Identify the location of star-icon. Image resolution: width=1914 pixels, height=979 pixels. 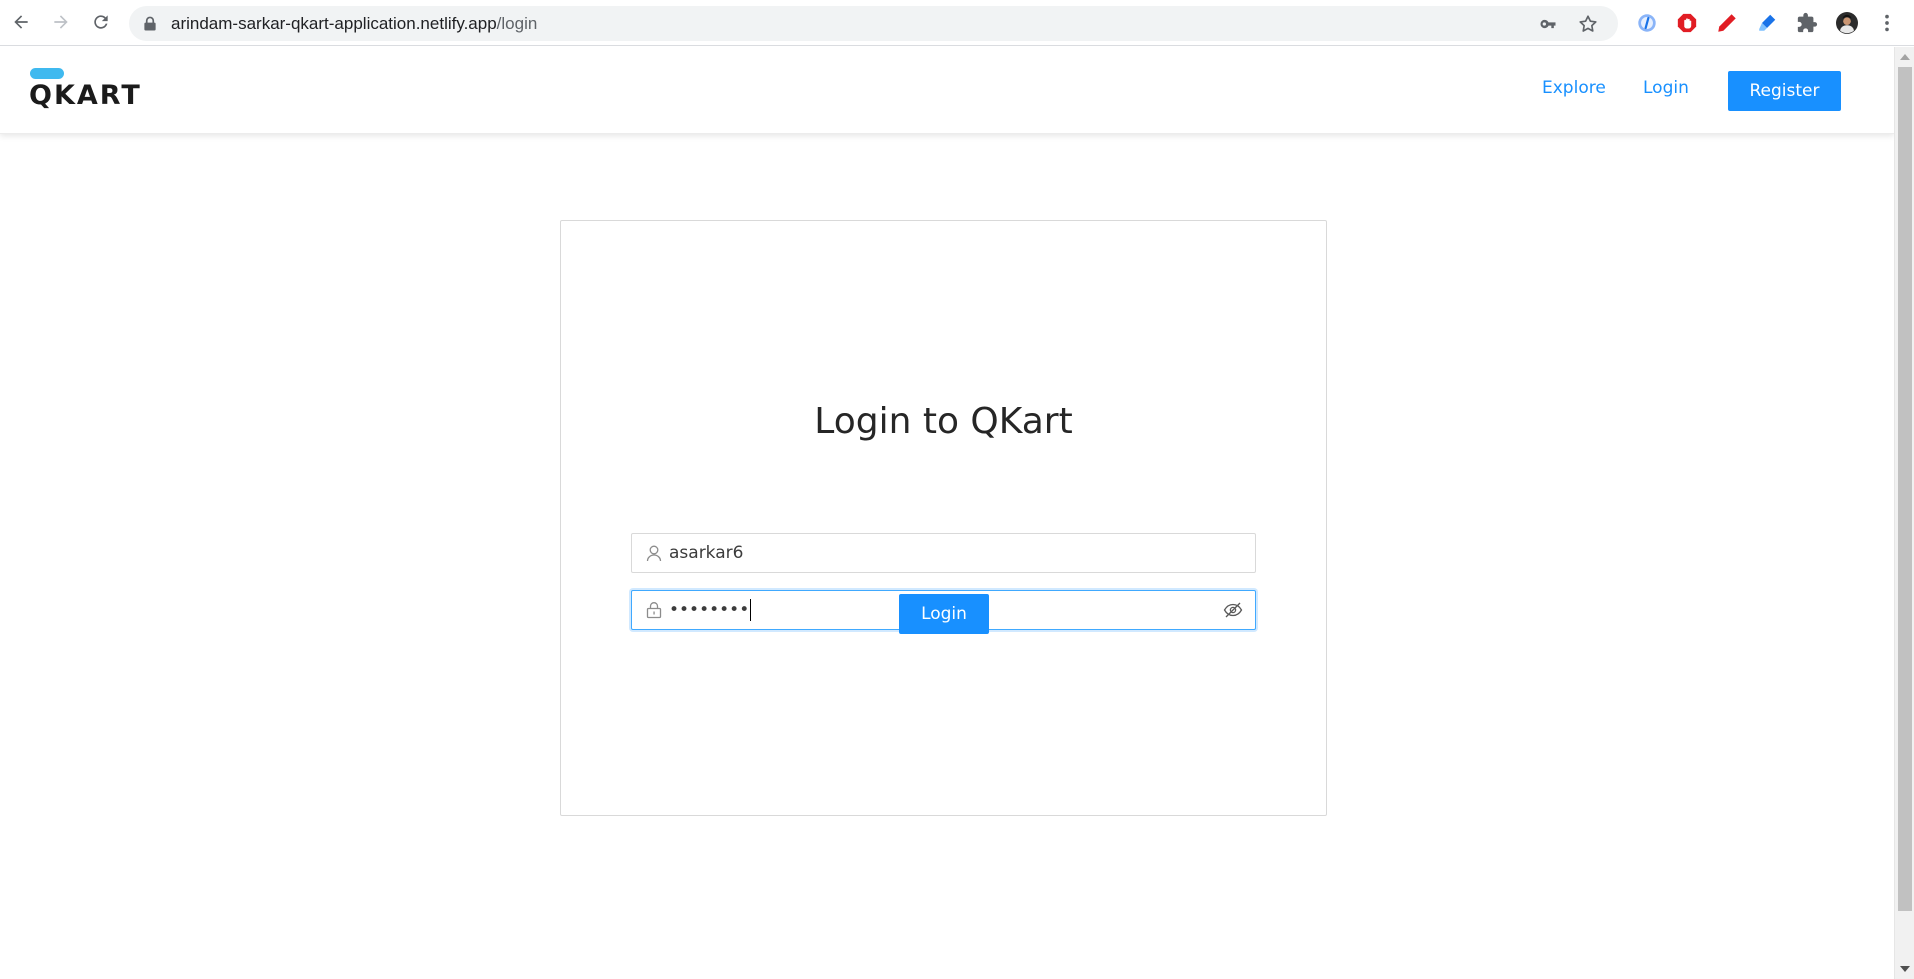
(1588, 24).